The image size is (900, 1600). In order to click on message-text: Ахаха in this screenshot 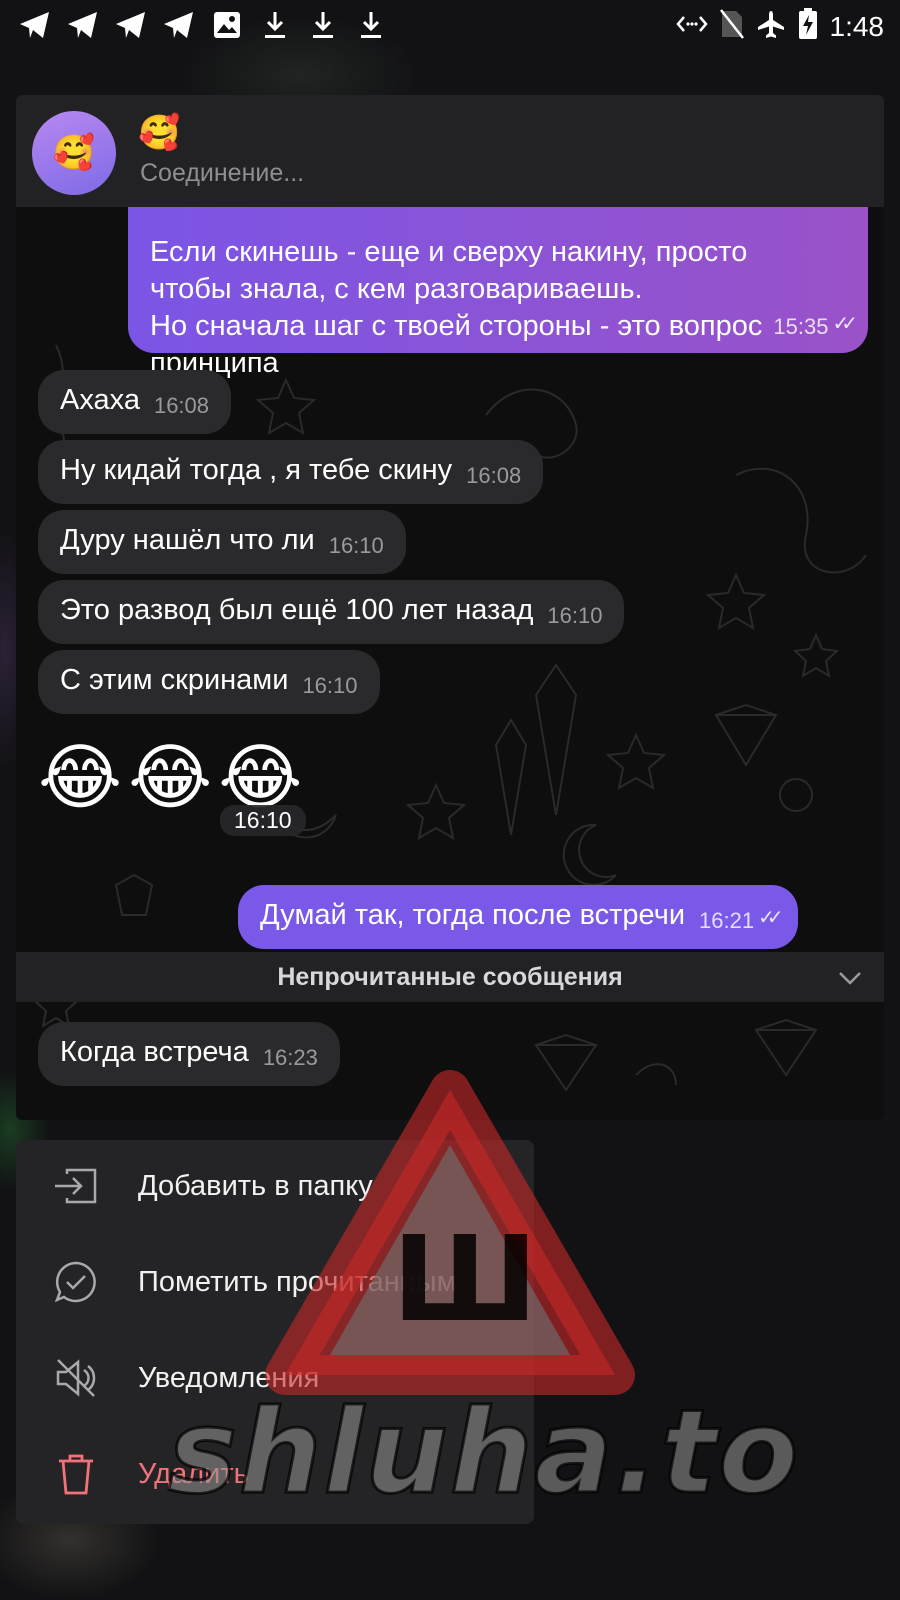, I will do `click(100, 400)`.